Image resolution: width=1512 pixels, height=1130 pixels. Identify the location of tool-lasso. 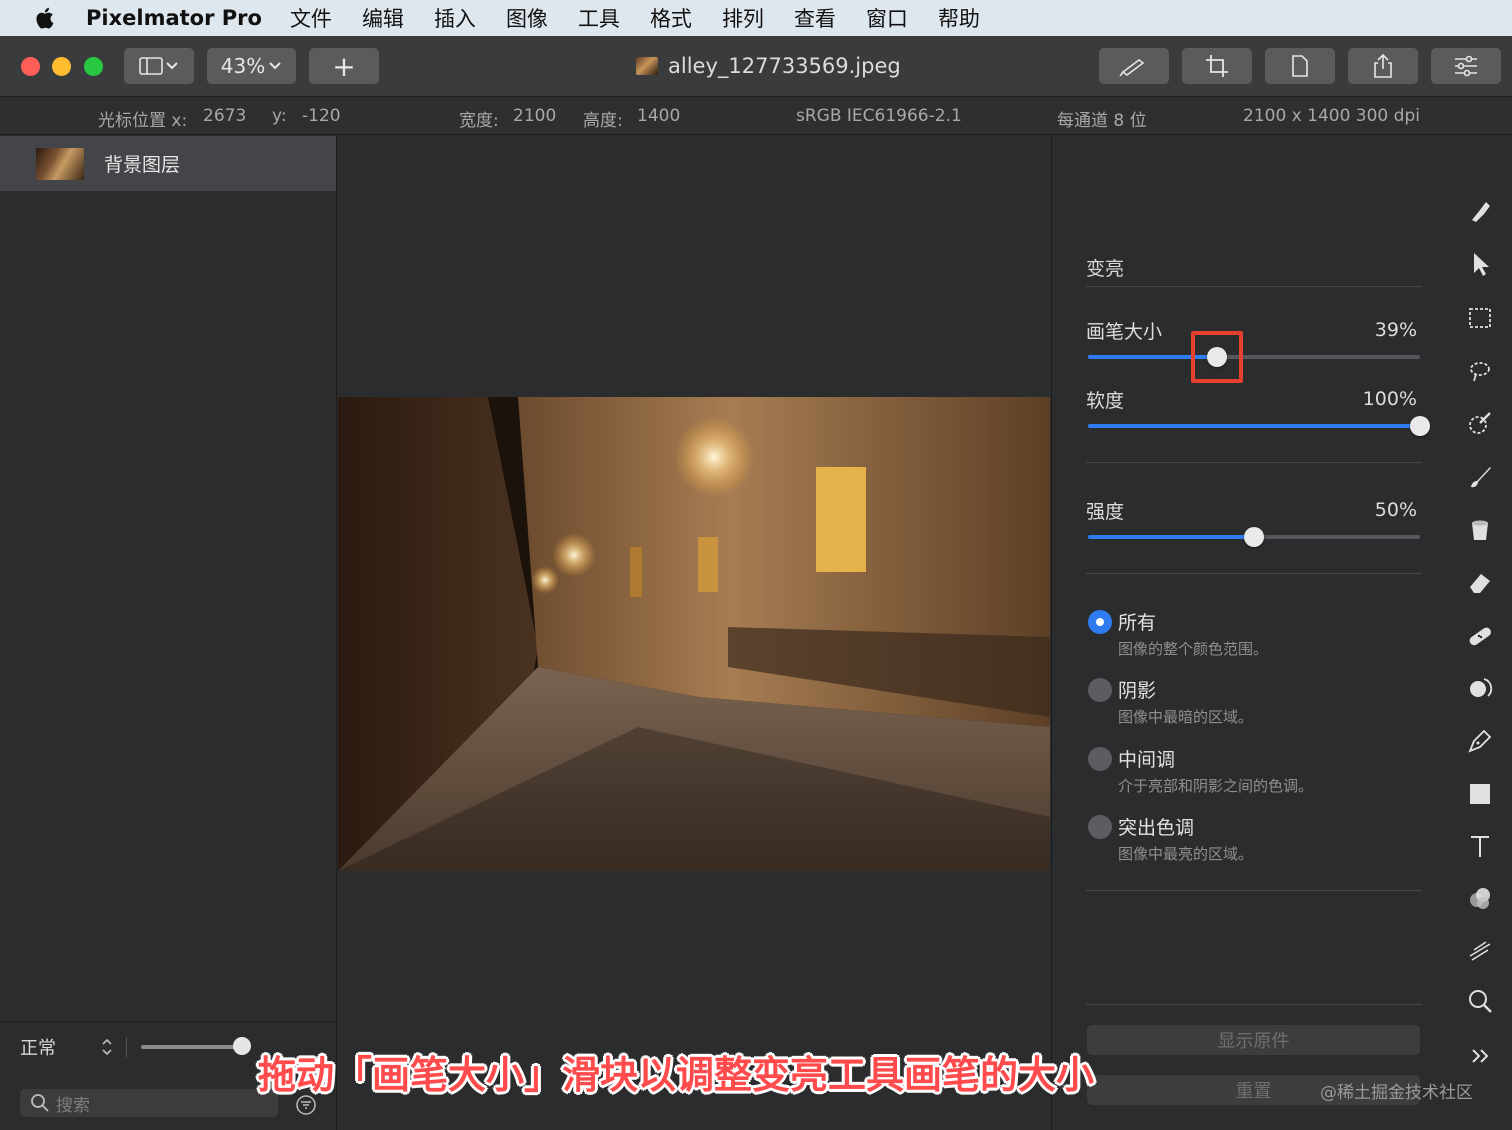
(1480, 371).